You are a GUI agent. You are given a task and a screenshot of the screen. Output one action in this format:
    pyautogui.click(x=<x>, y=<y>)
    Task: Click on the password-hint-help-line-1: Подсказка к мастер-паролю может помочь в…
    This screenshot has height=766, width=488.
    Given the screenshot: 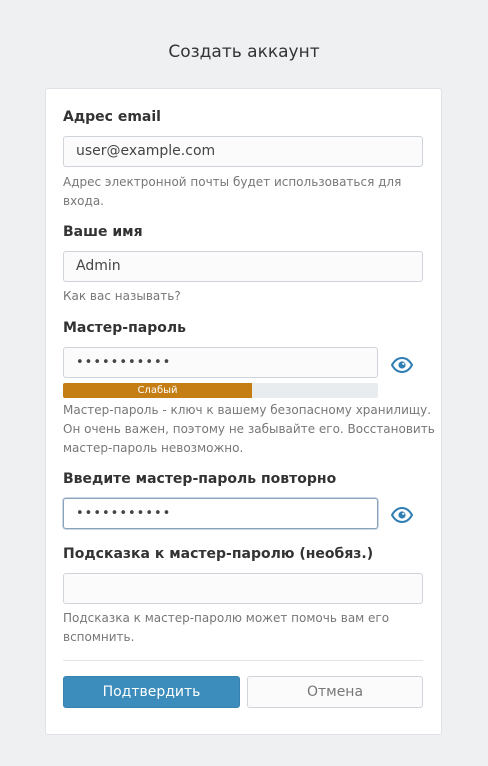 What is the action you would take?
    pyautogui.click(x=226, y=618)
    